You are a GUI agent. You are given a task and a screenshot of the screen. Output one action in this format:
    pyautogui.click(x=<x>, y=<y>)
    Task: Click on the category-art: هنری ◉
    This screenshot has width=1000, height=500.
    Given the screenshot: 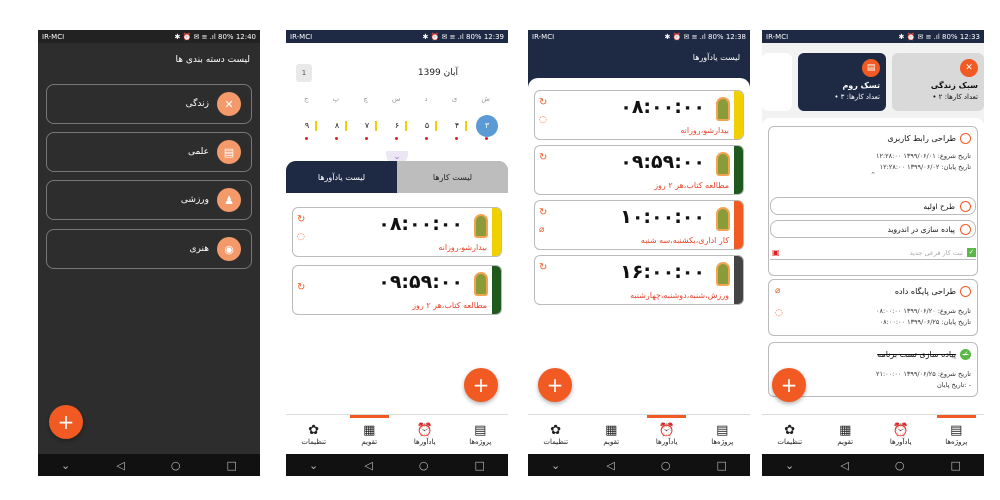 What is the action you would take?
    pyautogui.click(x=149, y=249)
    